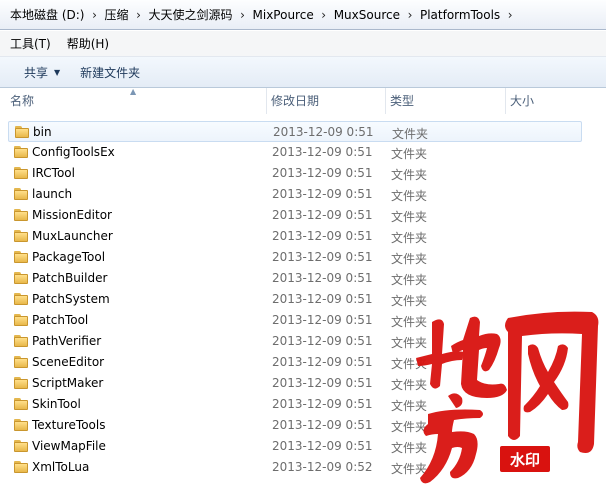 This screenshot has height=494, width=606. What do you see at coordinates (56, 404) in the screenshot?
I see `file-name: SkinTool` at bounding box center [56, 404].